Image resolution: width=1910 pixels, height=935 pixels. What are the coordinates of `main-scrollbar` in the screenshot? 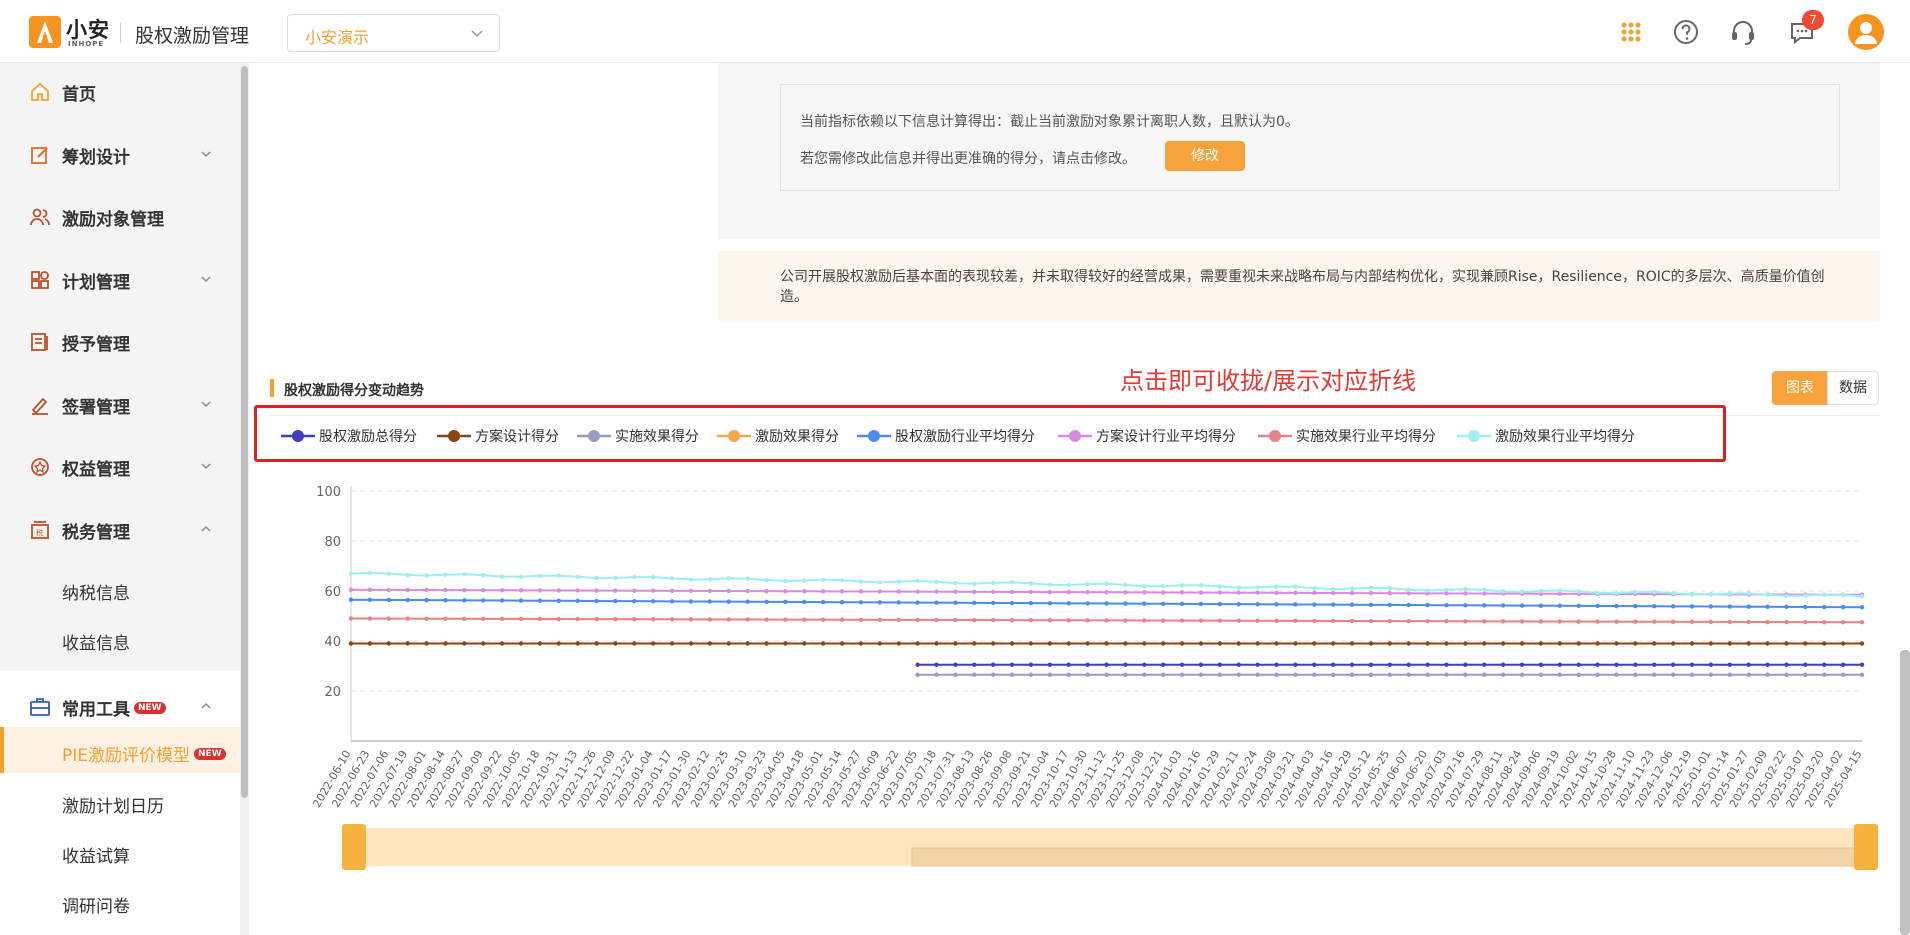 It's located at (1905, 792).